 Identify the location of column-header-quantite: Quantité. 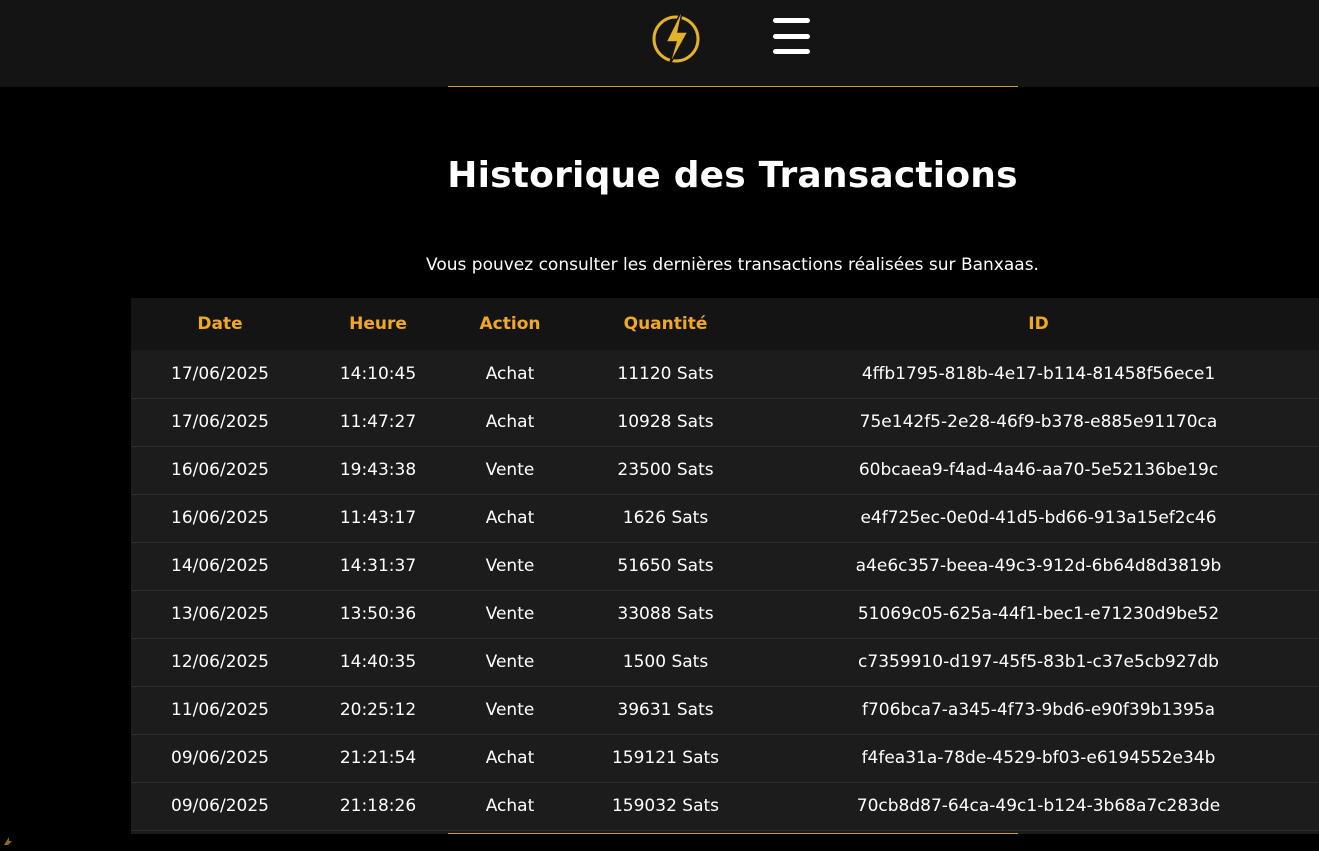
(665, 324).